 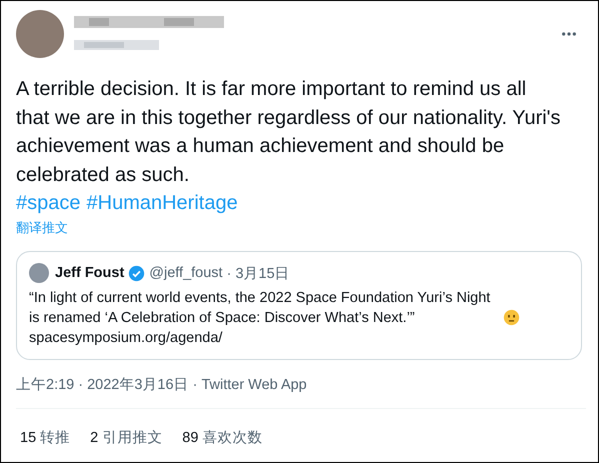 What do you see at coordinates (126, 437) in the screenshot?
I see `stat-link: 2 引用推文` at bounding box center [126, 437].